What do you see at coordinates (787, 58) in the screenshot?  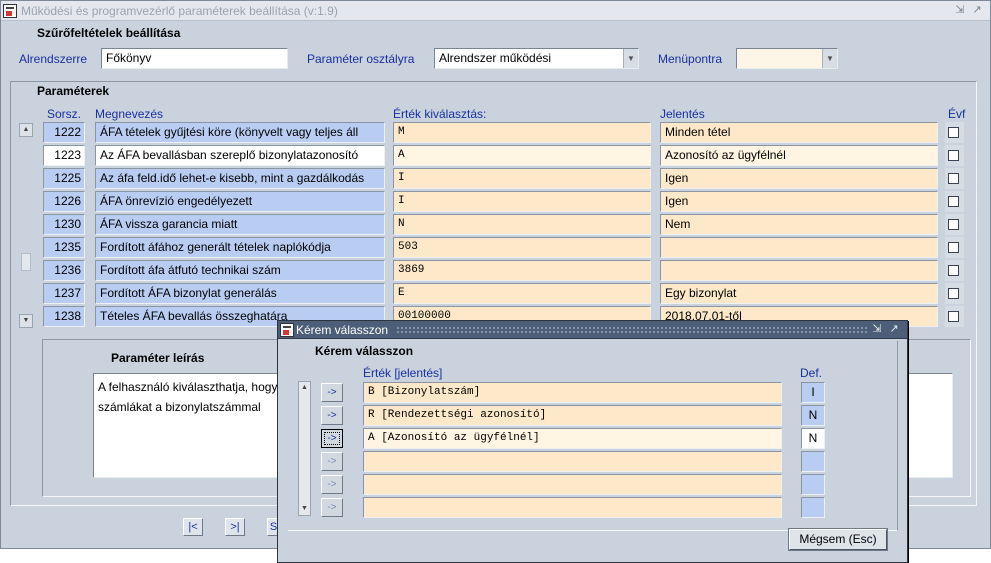 I see `menu-select: ▼` at bounding box center [787, 58].